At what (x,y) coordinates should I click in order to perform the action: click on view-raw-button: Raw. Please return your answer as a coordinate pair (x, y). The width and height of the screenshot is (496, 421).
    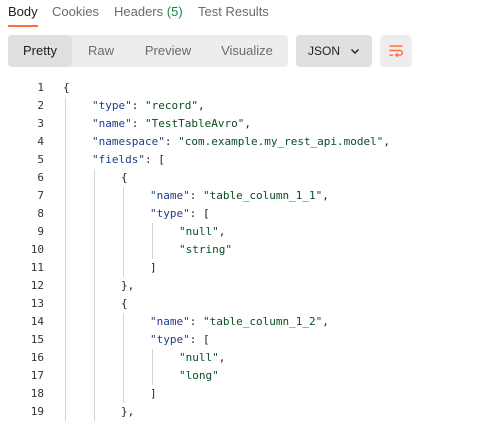
    Looking at the image, I should click on (101, 51).